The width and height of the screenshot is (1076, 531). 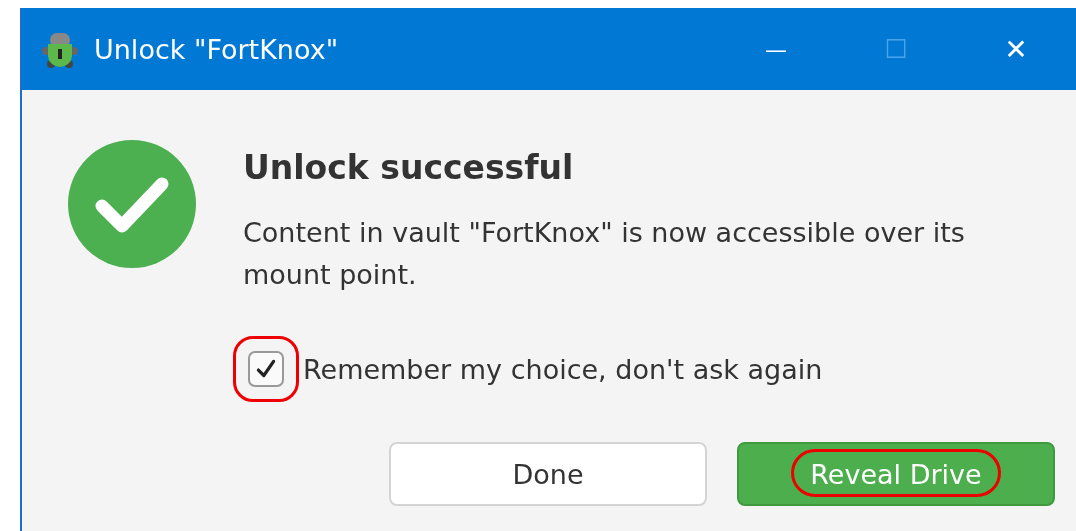 What do you see at coordinates (132, 204) in the screenshot?
I see `success-check-icon` at bounding box center [132, 204].